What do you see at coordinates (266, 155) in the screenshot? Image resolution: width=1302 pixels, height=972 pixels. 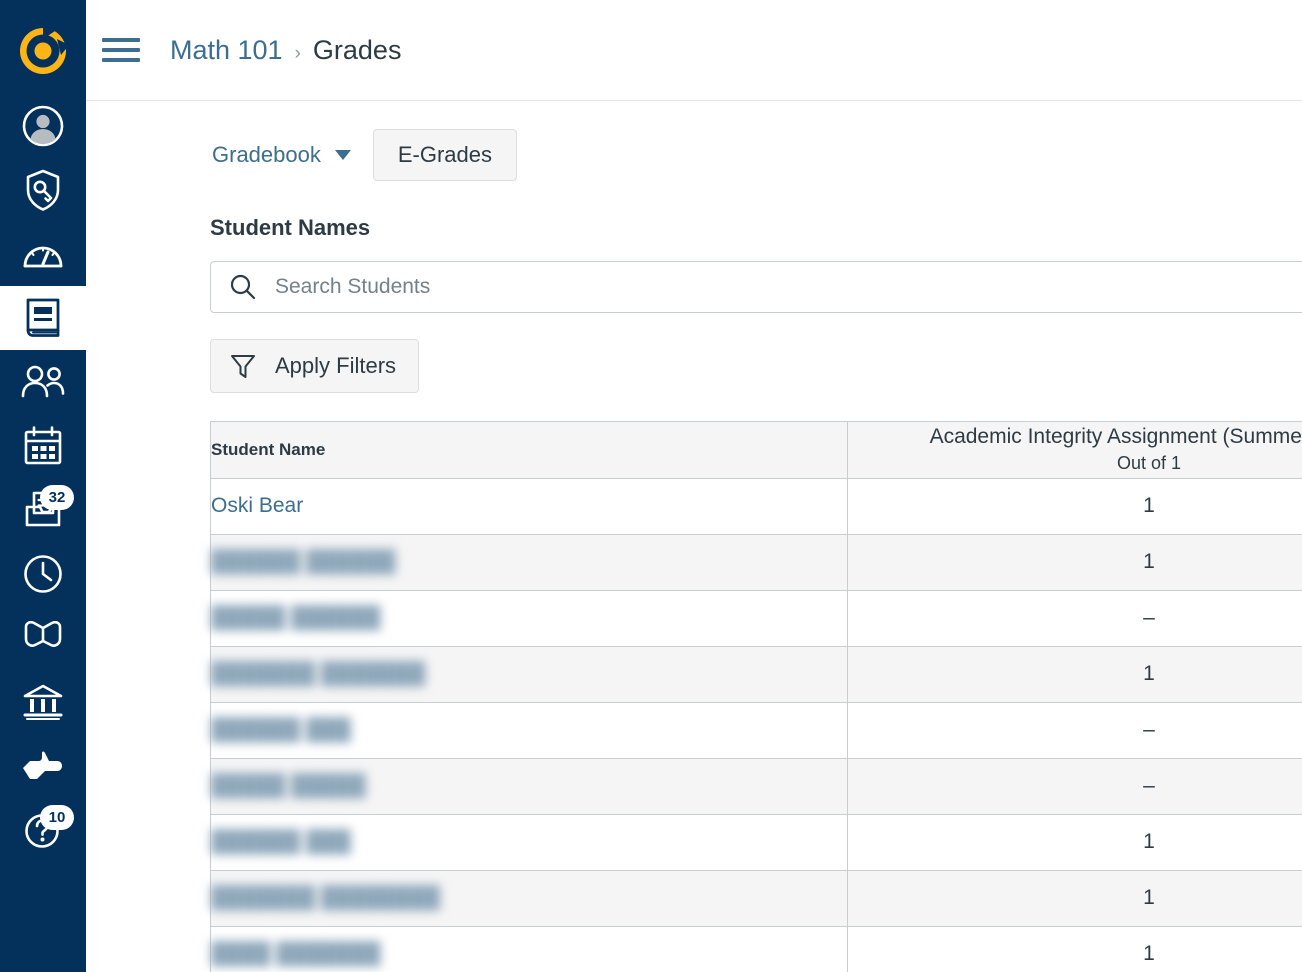 I see `gradebook-menu-label: Gradebook` at bounding box center [266, 155].